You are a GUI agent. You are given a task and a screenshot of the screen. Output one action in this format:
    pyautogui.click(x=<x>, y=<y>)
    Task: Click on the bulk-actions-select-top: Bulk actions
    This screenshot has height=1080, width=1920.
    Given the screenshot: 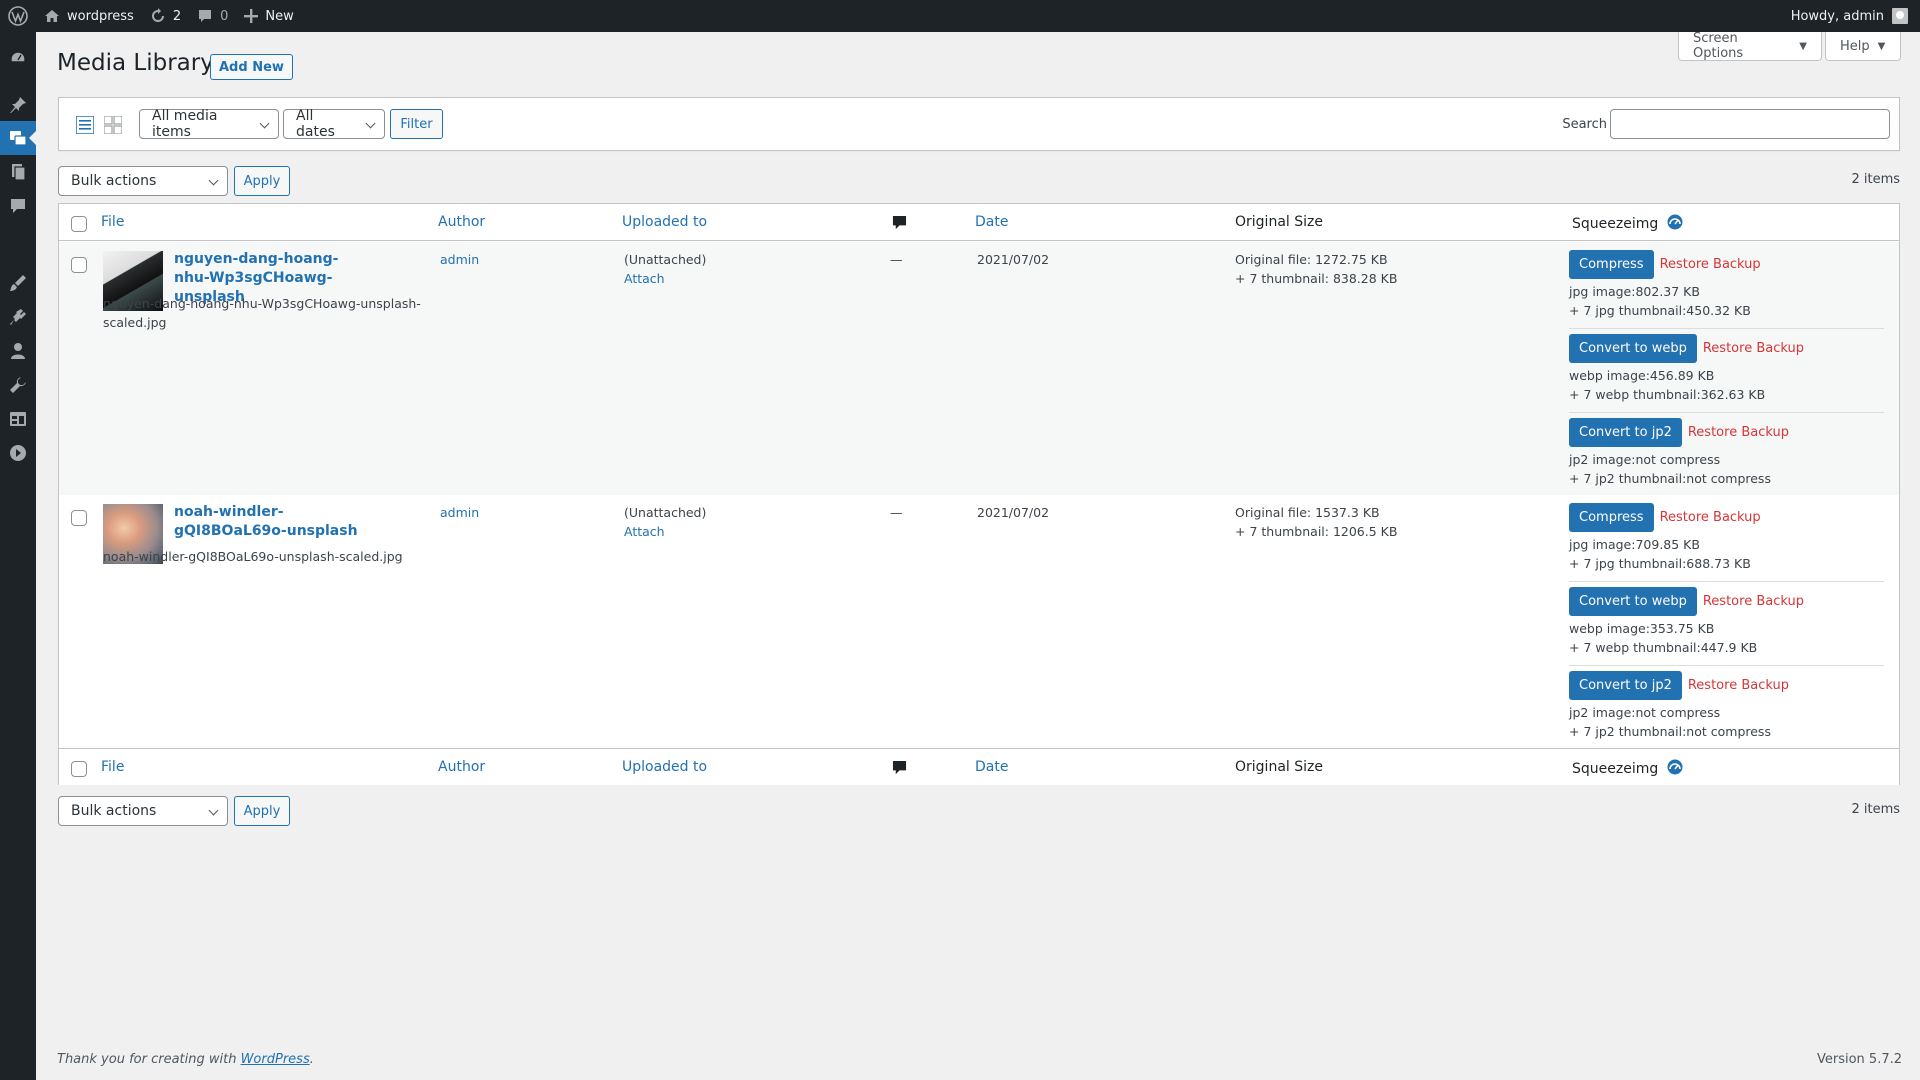 What is the action you would take?
    pyautogui.click(x=143, y=181)
    